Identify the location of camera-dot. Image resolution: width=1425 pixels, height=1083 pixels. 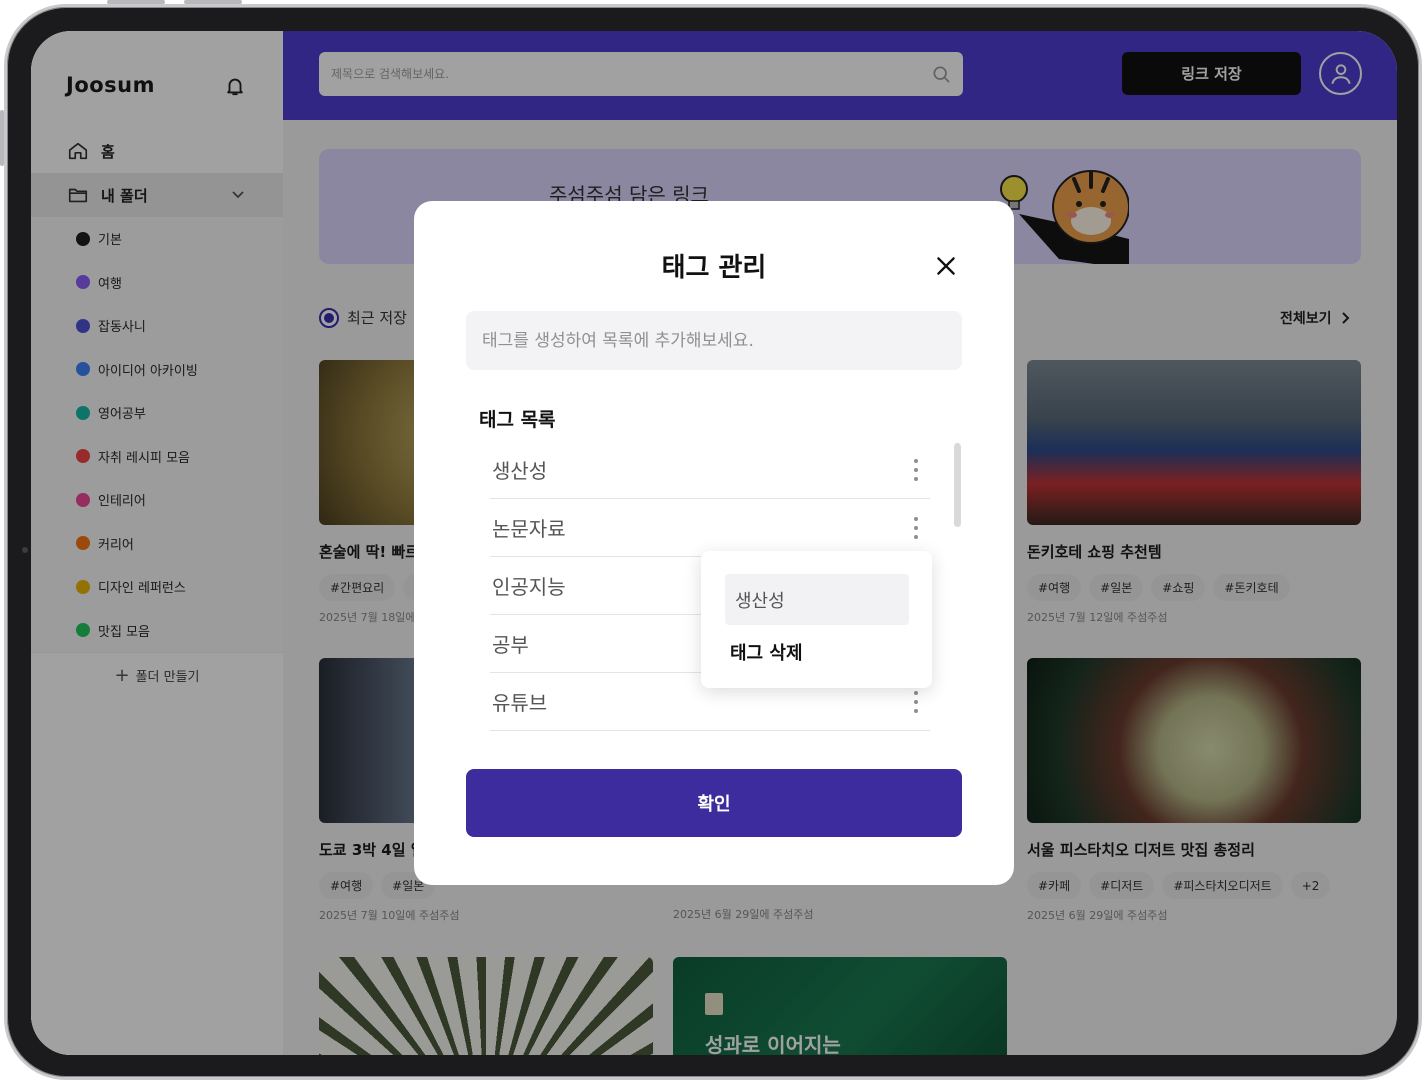
(25, 550).